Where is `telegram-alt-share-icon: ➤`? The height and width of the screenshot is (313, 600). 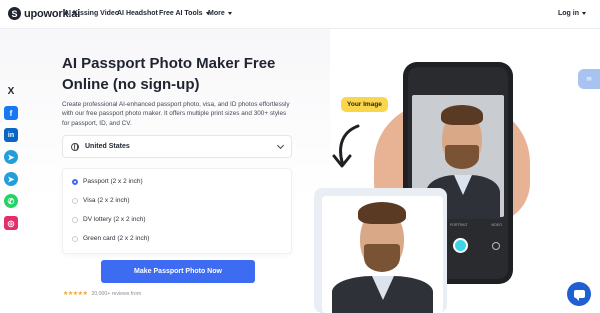
telegram-alt-share-icon: ➤ is located at coordinates (11, 179).